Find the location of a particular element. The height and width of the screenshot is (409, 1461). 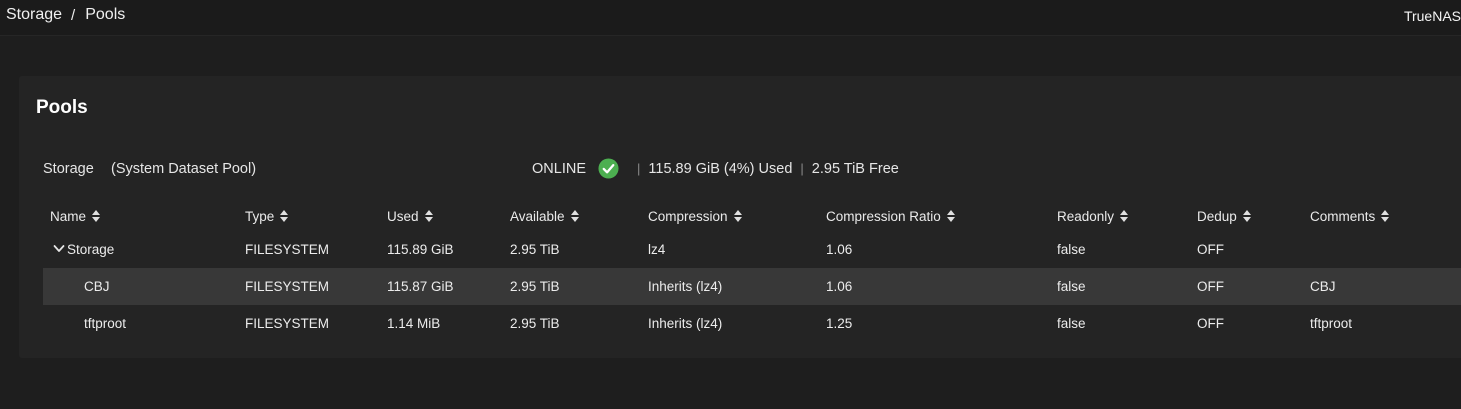

column-header-available: Available is located at coordinates (579, 216).